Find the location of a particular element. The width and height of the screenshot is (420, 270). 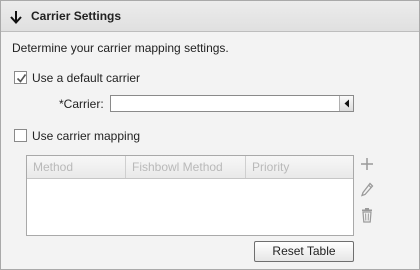

plus-icon is located at coordinates (367, 165).